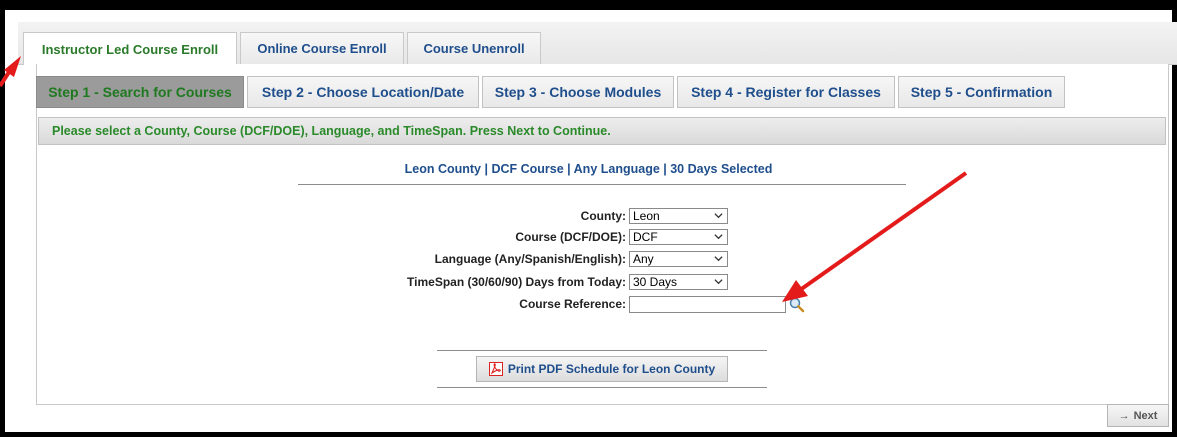  I want to click on reference-label: Course Reference:, so click(572, 304).